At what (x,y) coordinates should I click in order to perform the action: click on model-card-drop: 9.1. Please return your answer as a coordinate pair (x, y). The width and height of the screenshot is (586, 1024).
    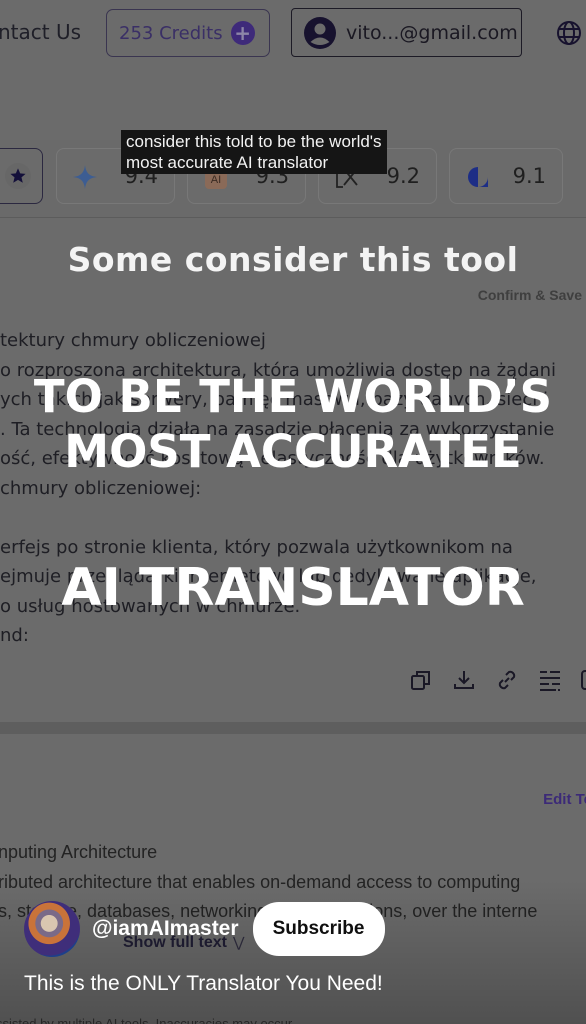
    Looking at the image, I should click on (506, 176).